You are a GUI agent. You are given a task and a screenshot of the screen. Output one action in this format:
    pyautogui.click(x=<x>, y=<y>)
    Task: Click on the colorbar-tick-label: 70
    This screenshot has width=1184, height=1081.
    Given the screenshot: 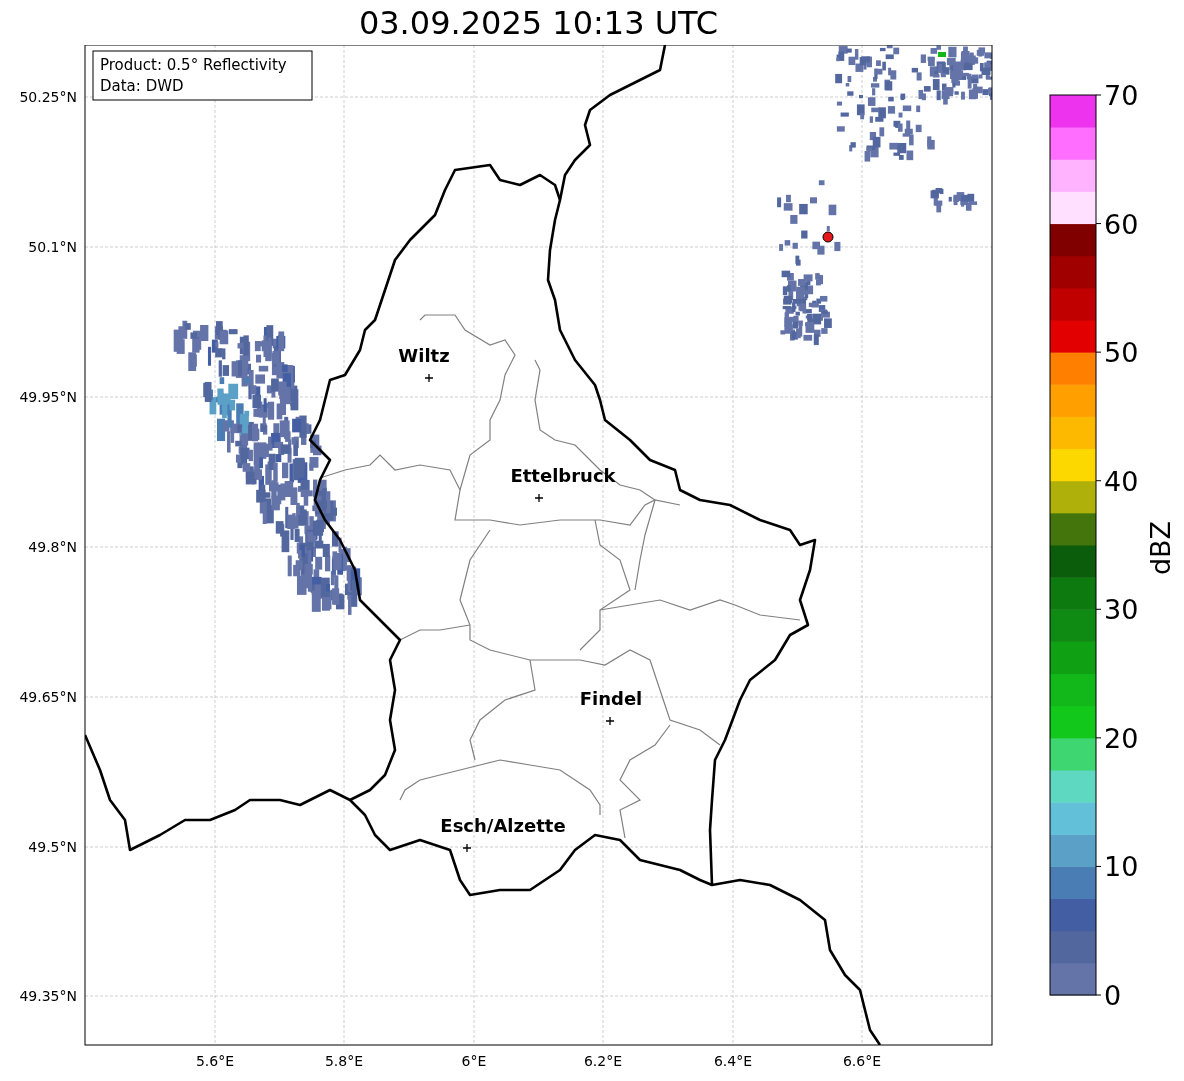 What is the action you would take?
    pyautogui.click(x=1121, y=95)
    